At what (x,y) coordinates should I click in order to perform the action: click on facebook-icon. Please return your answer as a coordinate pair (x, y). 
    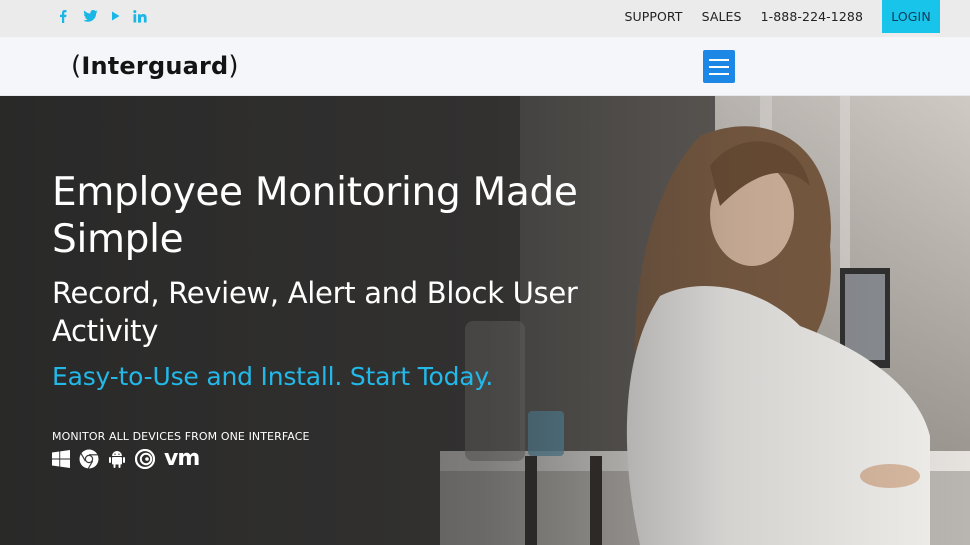
    Looking at the image, I should click on (63, 16).